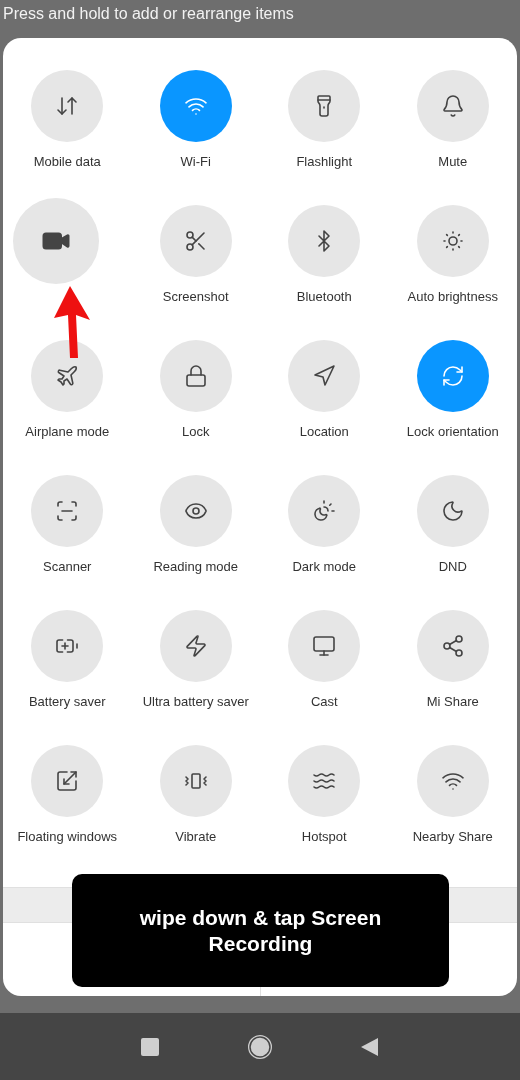  What do you see at coordinates (452, 296) in the screenshot?
I see `tile-label: Auto brightness` at bounding box center [452, 296].